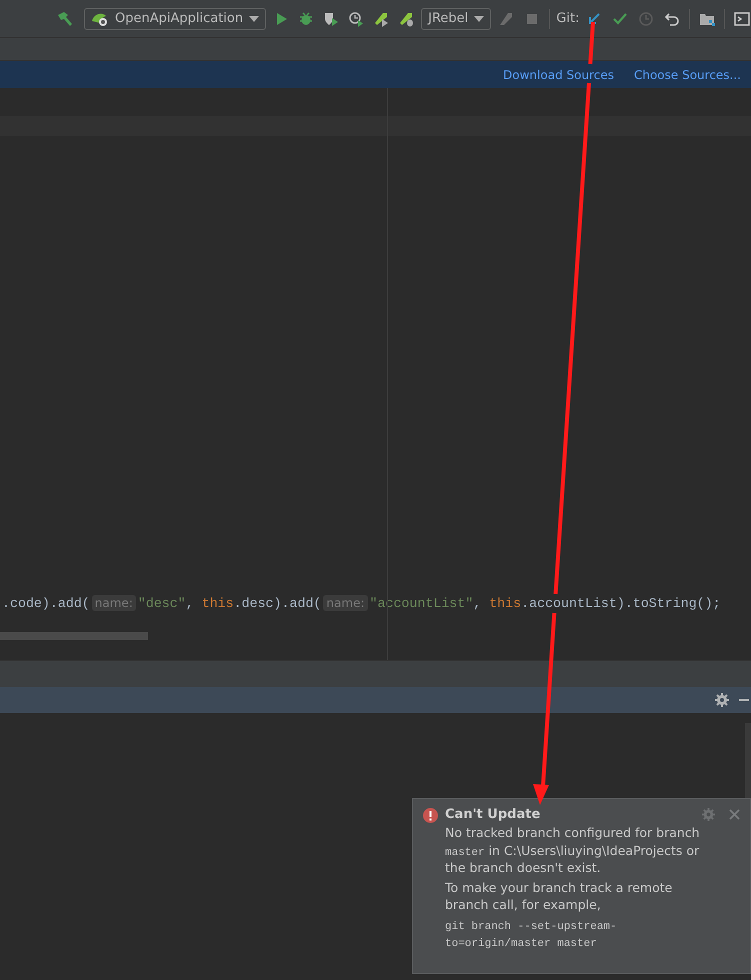 The height and width of the screenshot is (980, 751). I want to click on notification-message: To make your branch track a remote branch call, for example,, so click(559, 896).